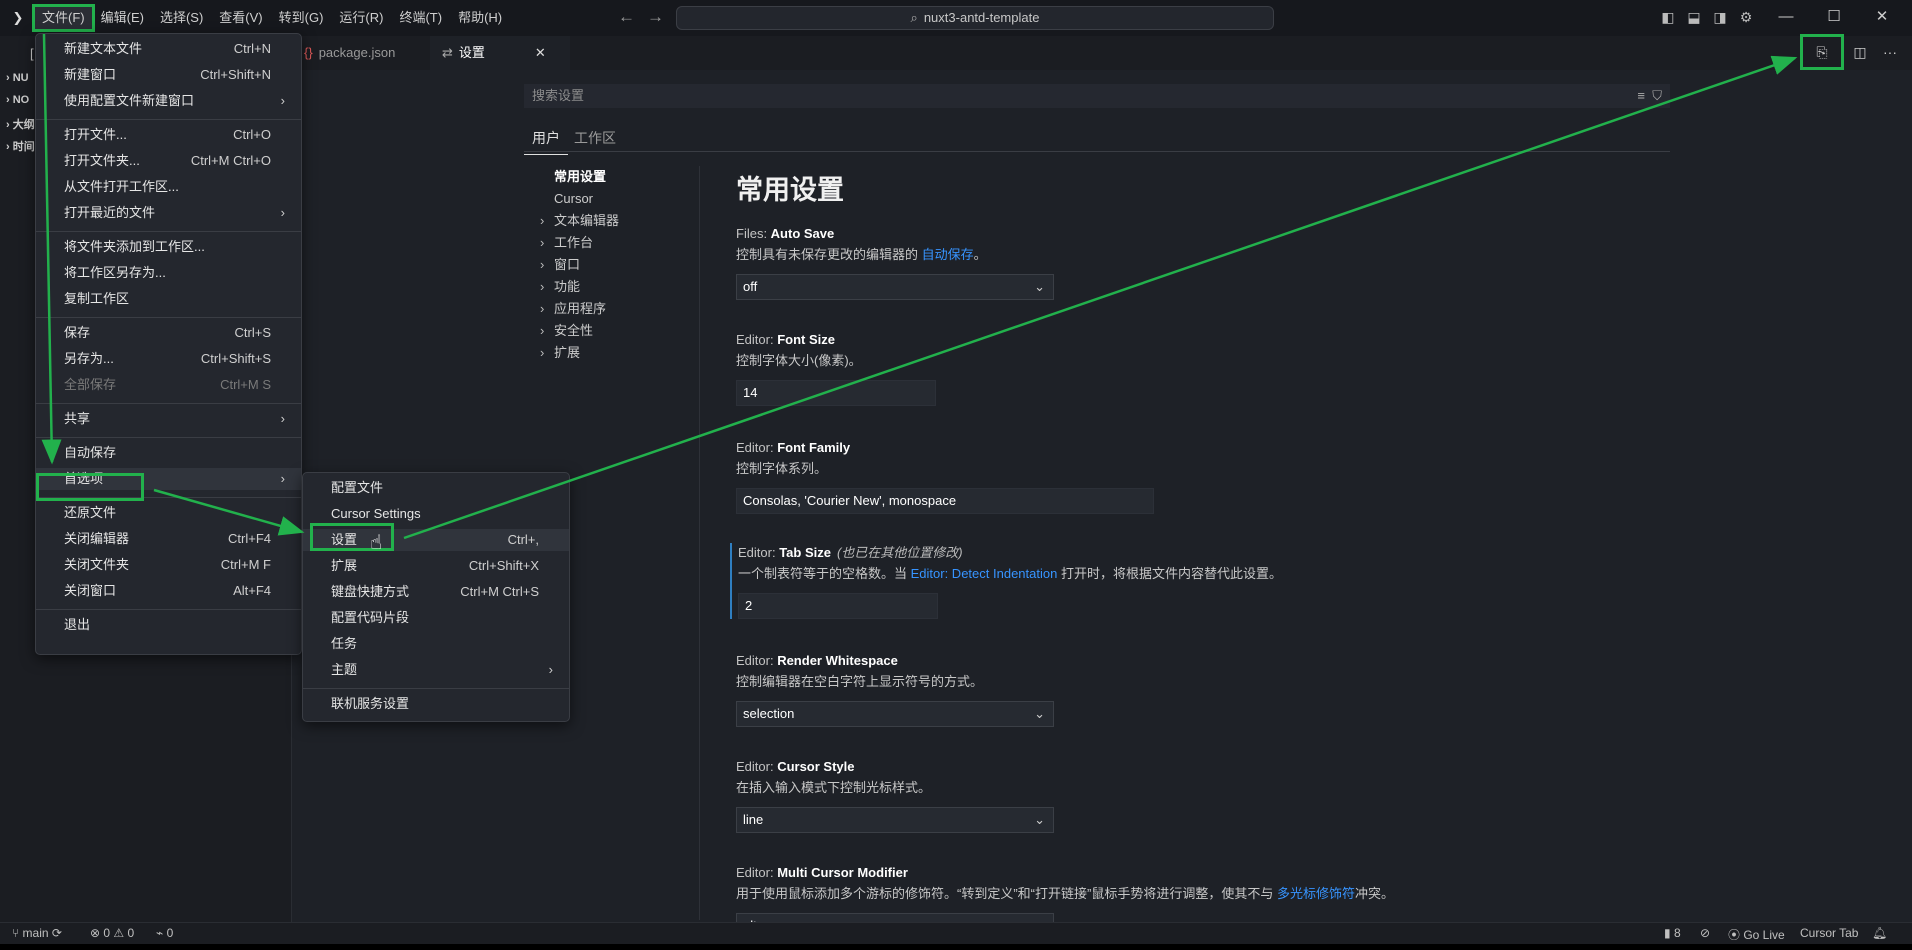 This screenshot has height=950, width=1912. What do you see at coordinates (436, 704) in the screenshot?
I see `menu-item: 联机服务设置` at bounding box center [436, 704].